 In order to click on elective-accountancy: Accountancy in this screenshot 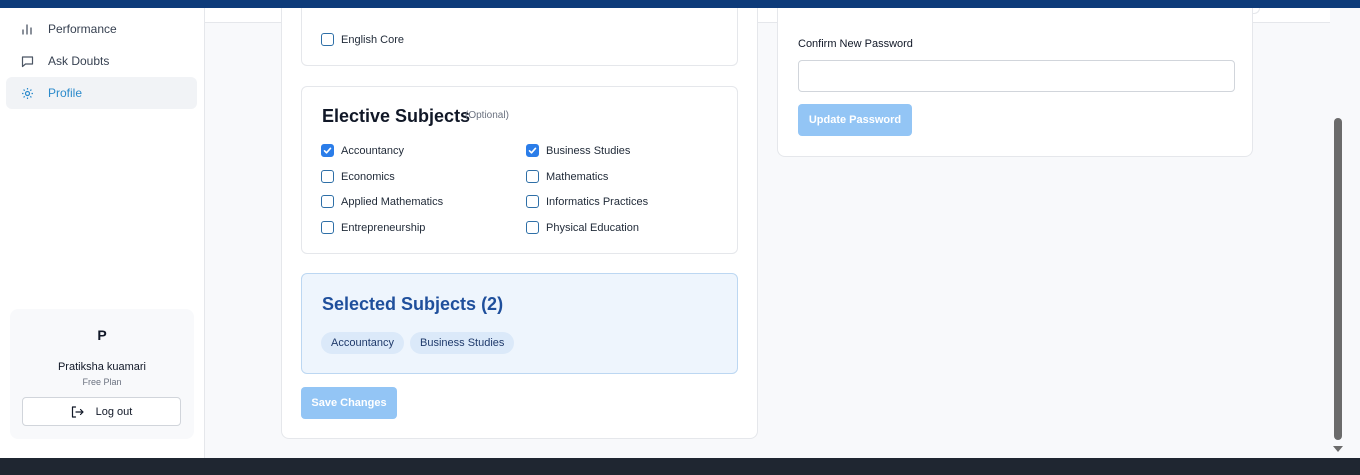, I will do `click(362, 150)`.